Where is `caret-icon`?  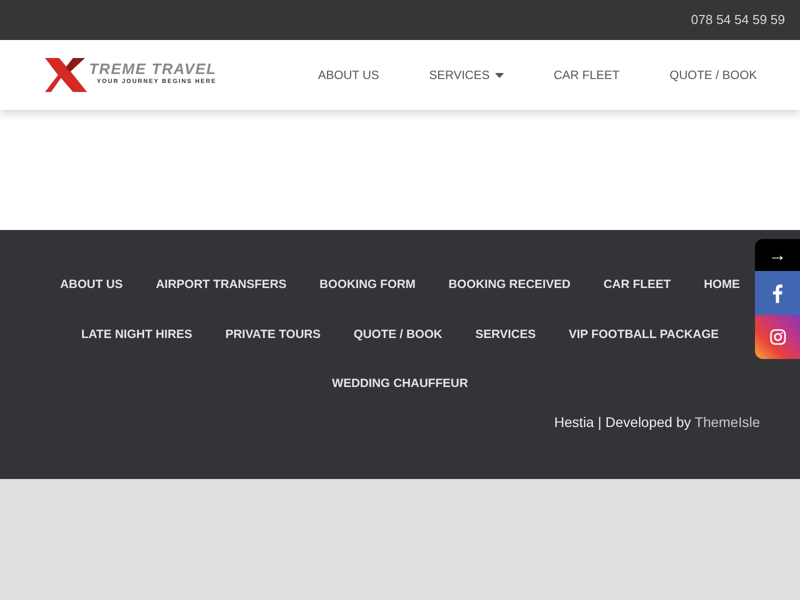
caret-icon is located at coordinates (499, 75).